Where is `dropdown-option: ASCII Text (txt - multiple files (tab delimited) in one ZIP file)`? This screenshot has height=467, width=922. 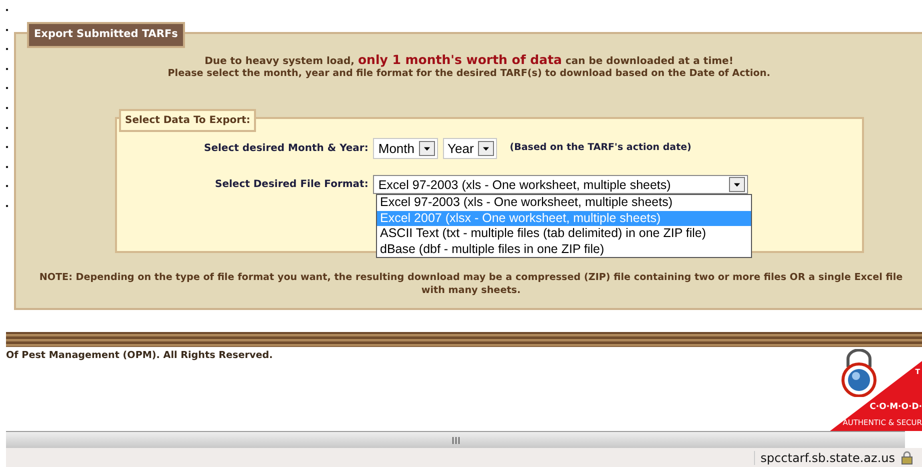 dropdown-option: ASCII Text (txt - multiple files (tab delimited) in one ZIP file) is located at coordinates (564, 234).